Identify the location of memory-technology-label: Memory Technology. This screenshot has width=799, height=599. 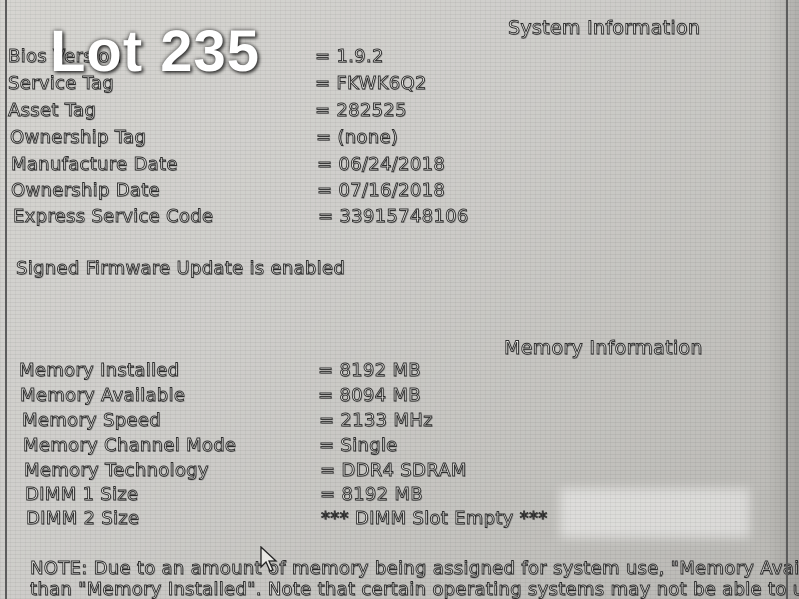
(116, 471).